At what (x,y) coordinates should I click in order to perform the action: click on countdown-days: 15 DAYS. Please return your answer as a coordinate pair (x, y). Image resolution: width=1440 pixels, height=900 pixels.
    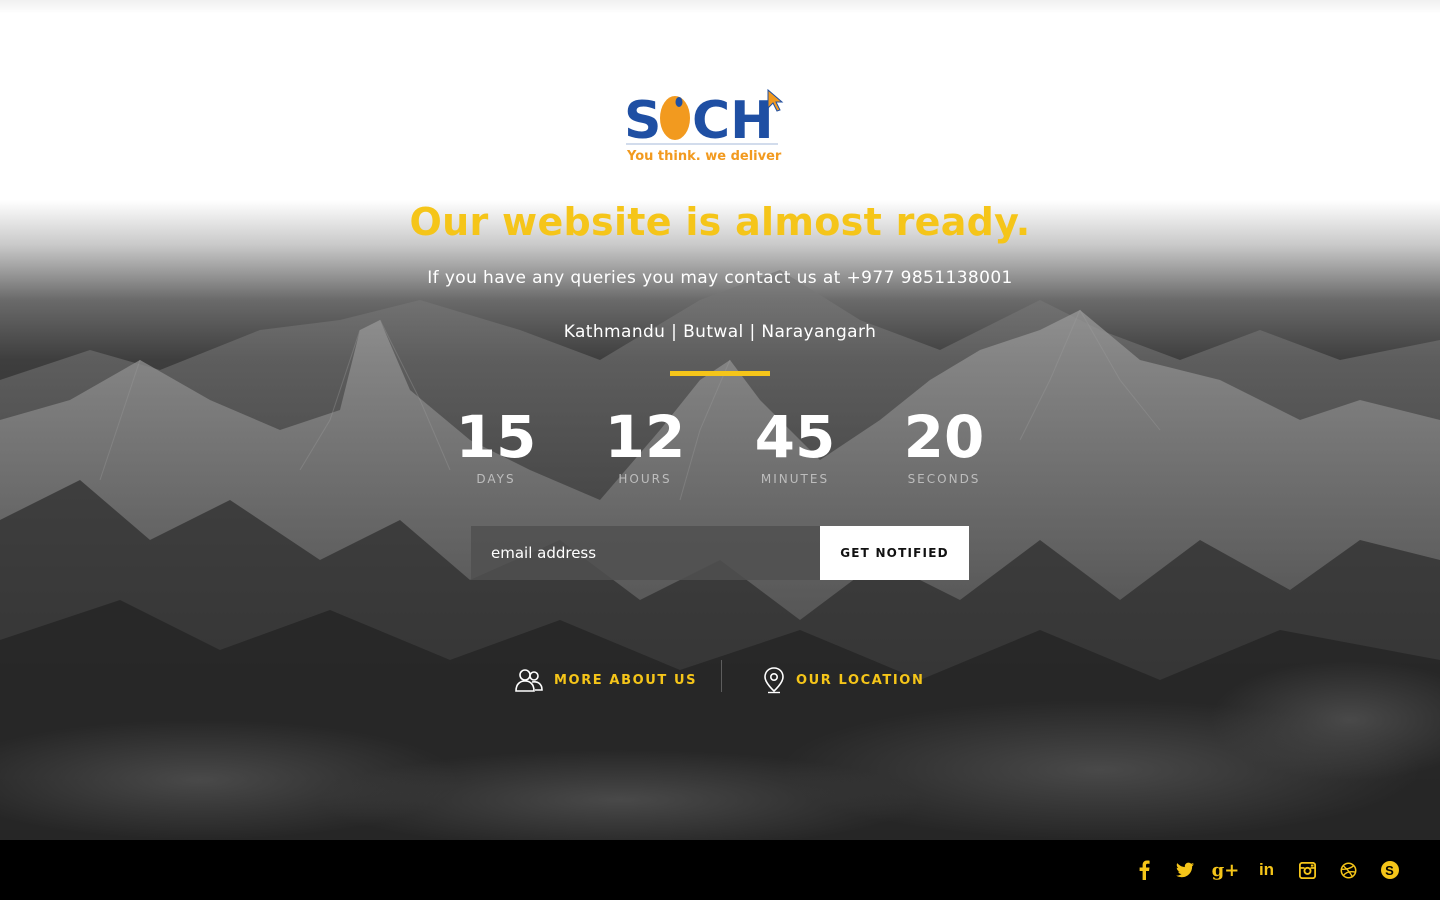
    Looking at the image, I should click on (496, 444).